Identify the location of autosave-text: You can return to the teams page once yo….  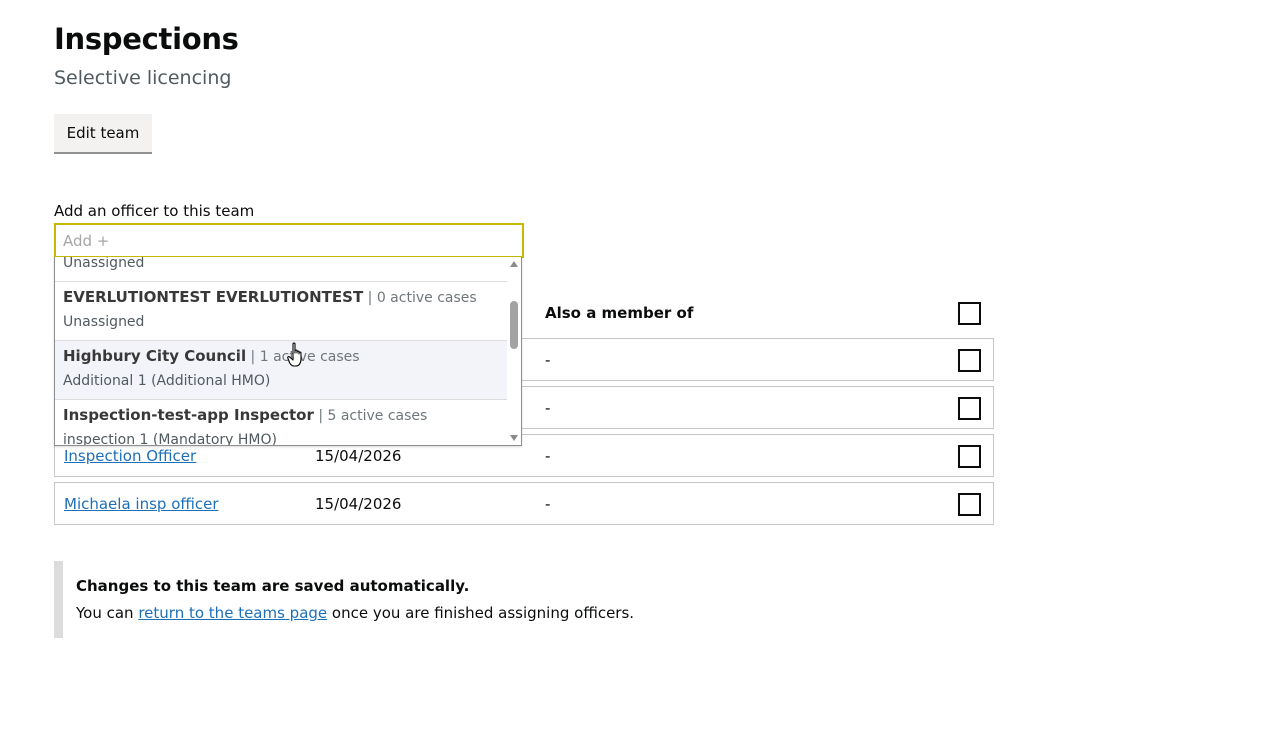
(355, 613).